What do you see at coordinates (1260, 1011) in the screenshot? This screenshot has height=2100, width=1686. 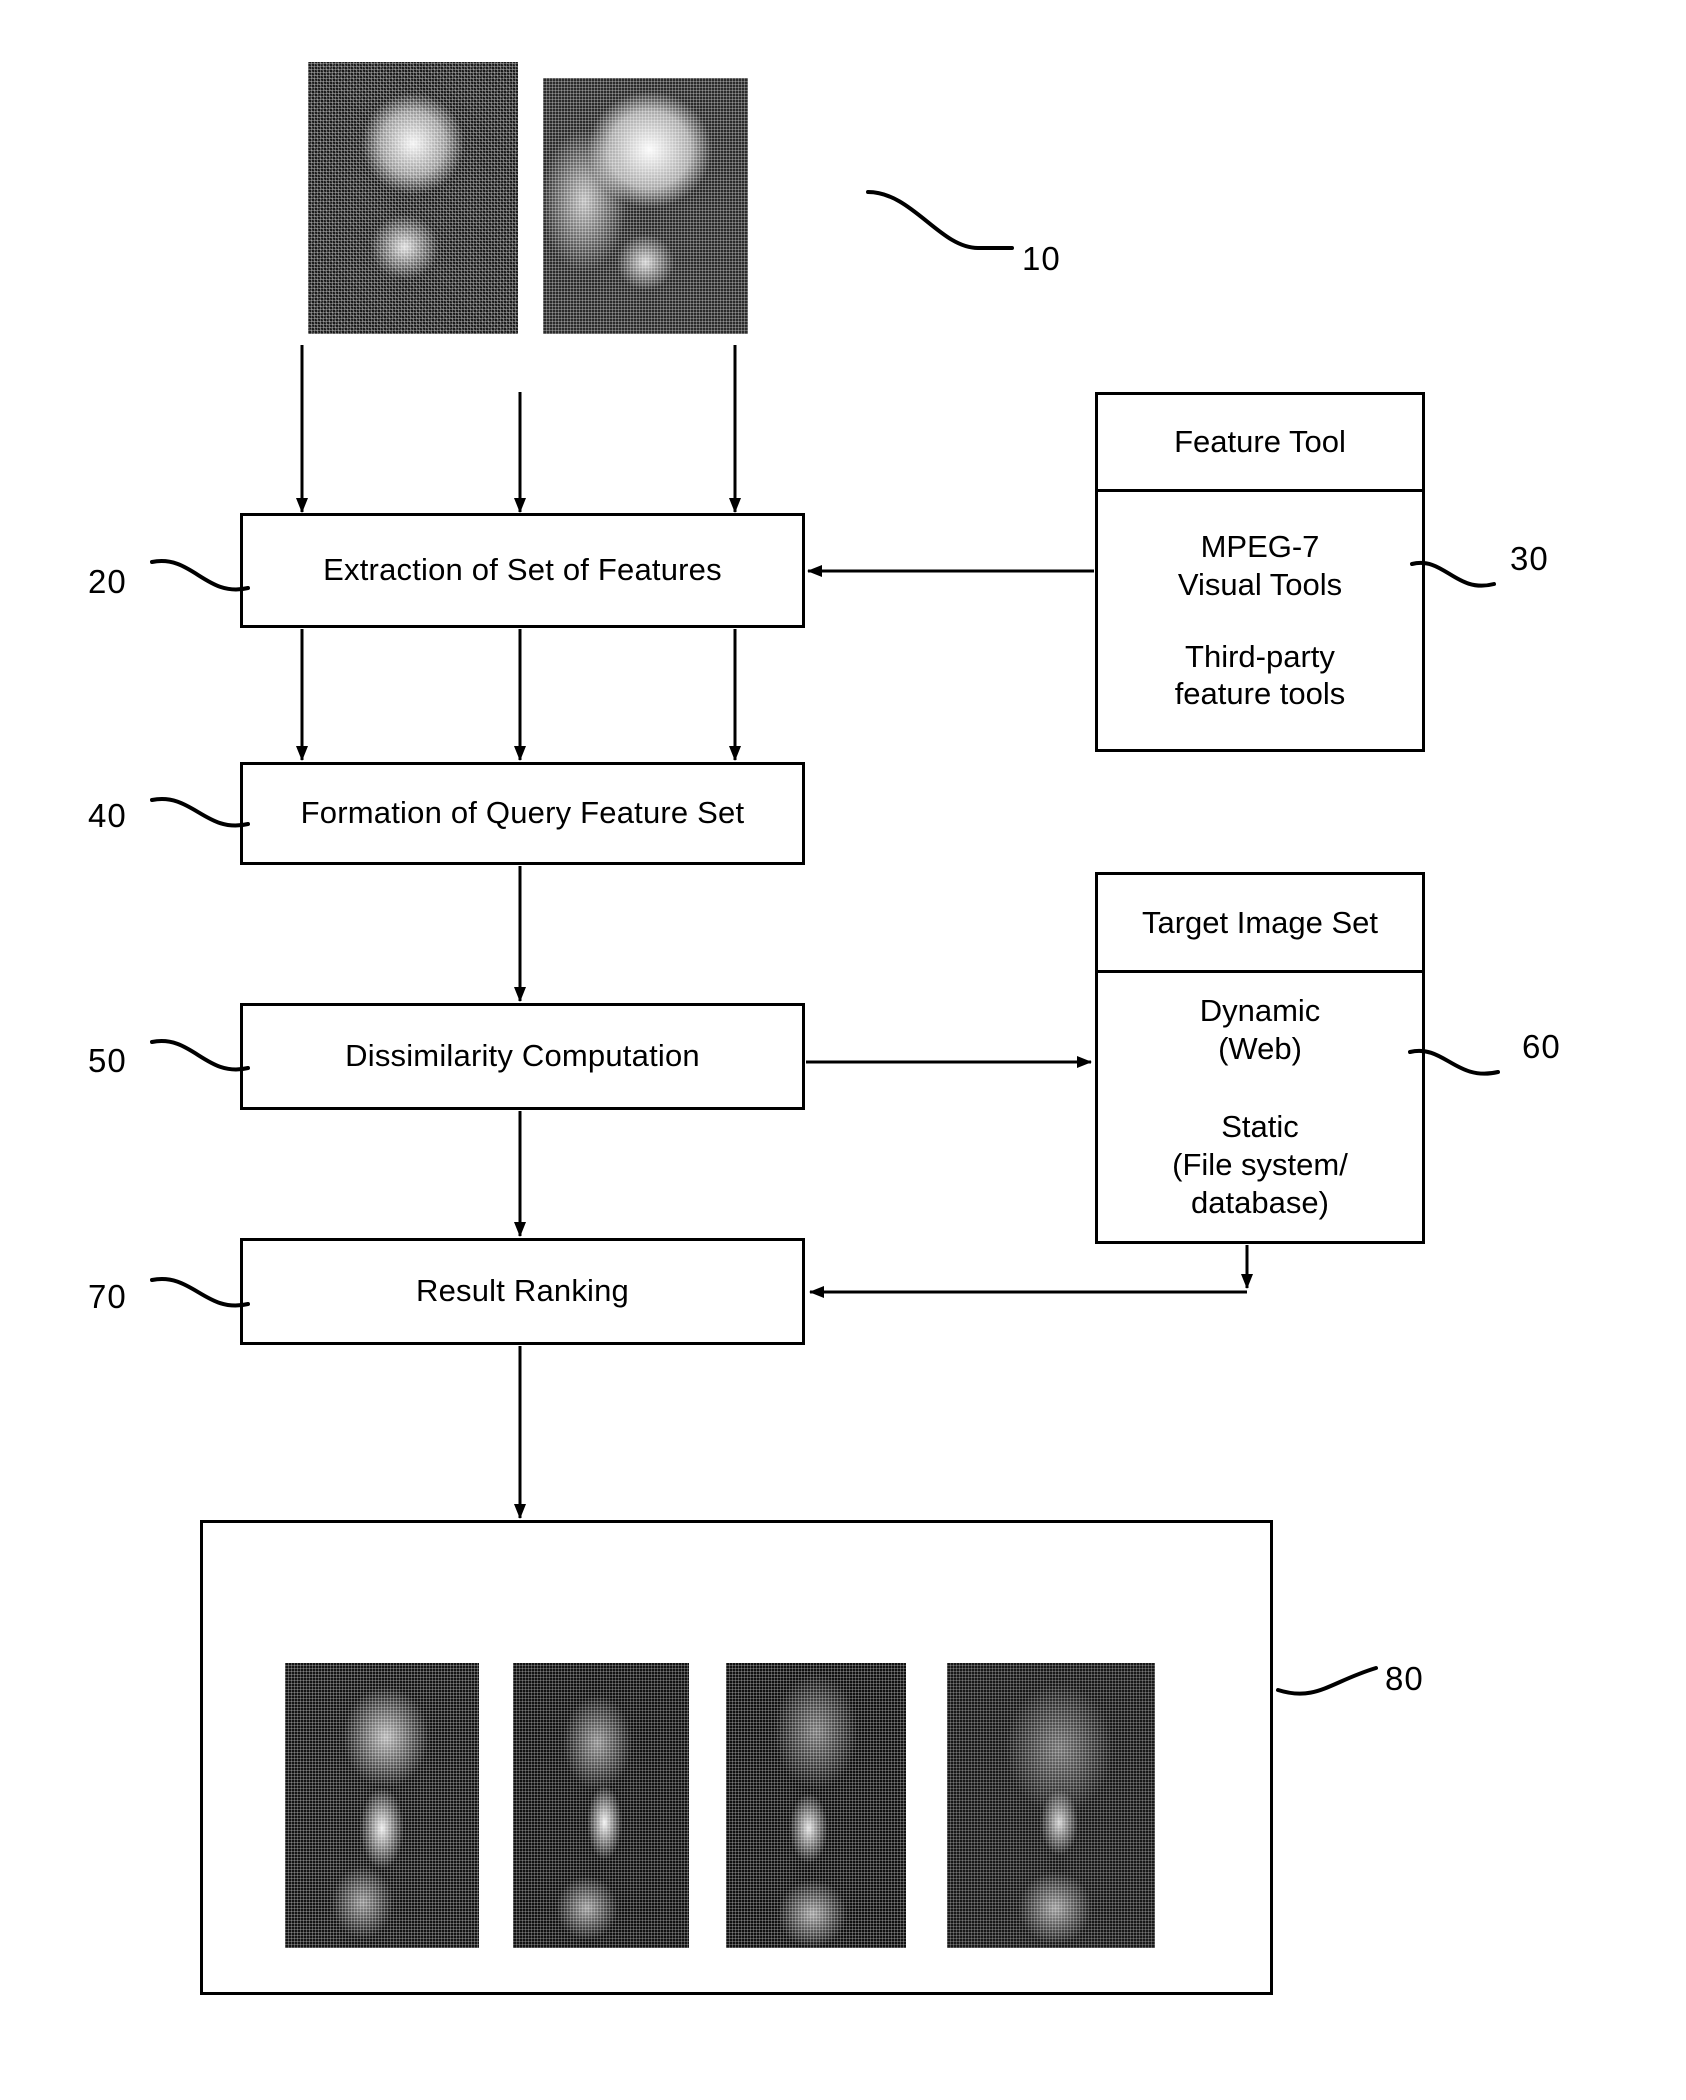 I see `target-image-set-entry-0-line-0: Dynamic` at bounding box center [1260, 1011].